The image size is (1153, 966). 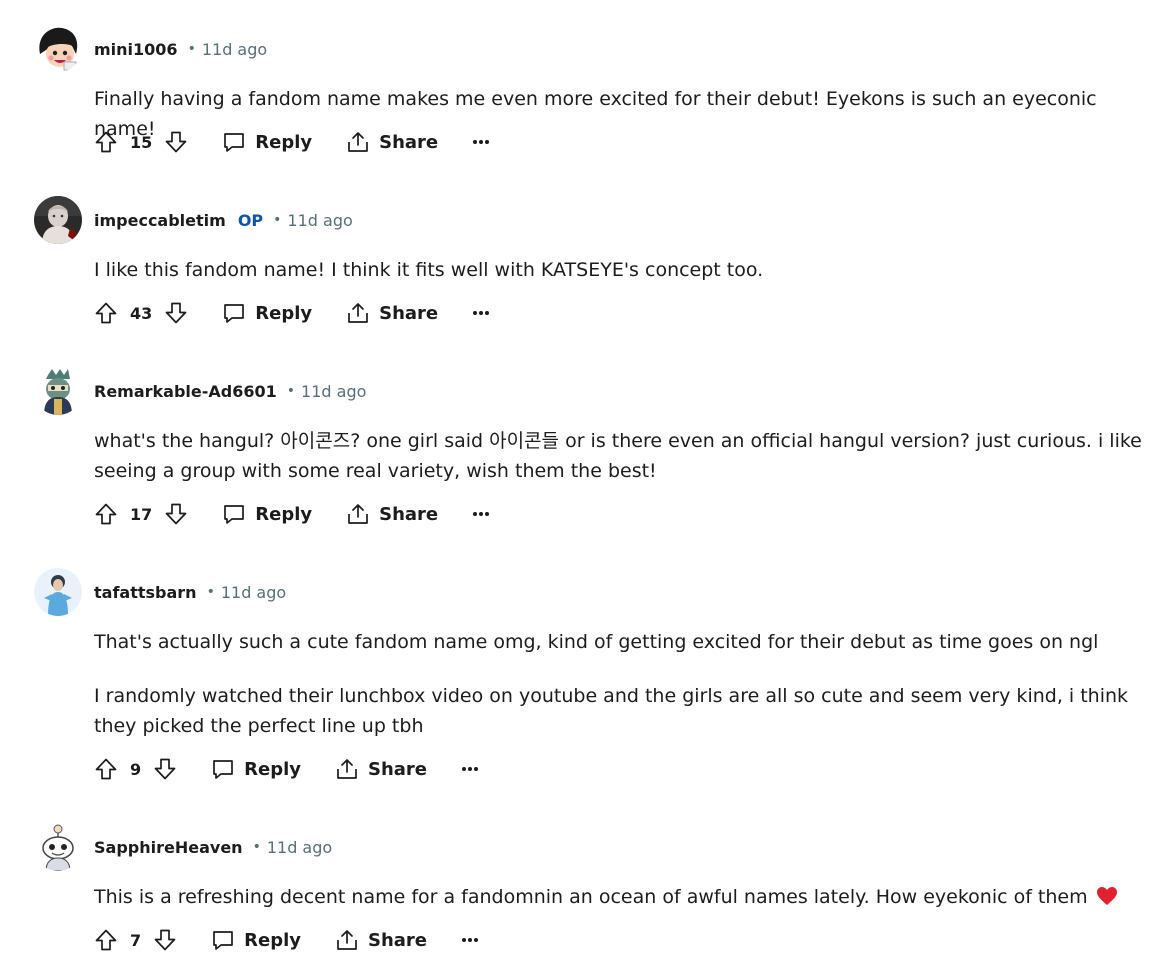 What do you see at coordinates (180, 49) in the screenshot?
I see `comment-meta: mini1006 • 11d ago` at bounding box center [180, 49].